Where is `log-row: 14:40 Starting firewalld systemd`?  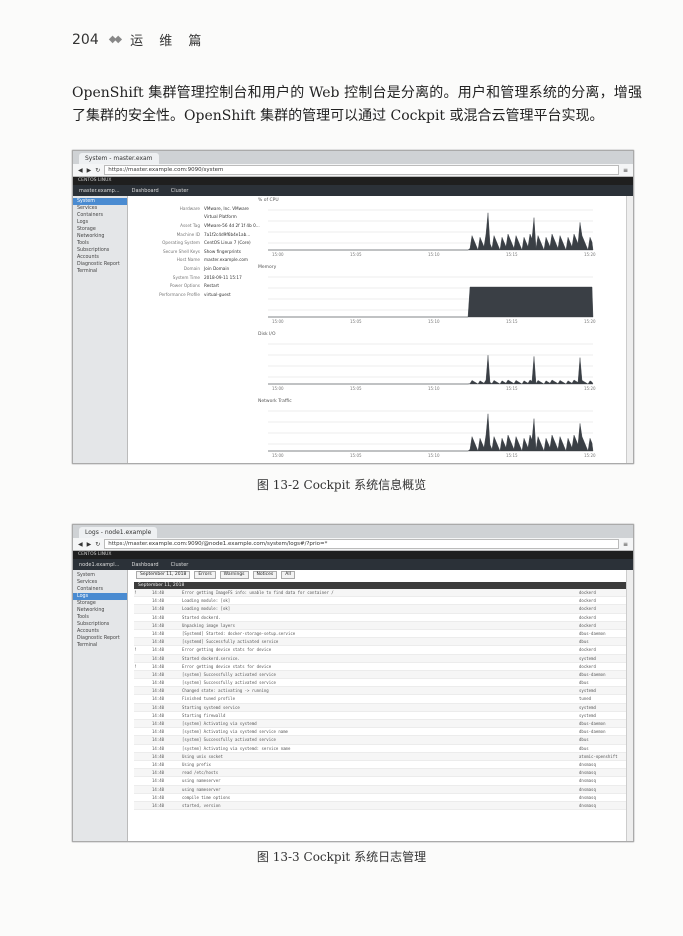 log-row: 14:40 Starting firewalld systemd is located at coordinates (380, 716).